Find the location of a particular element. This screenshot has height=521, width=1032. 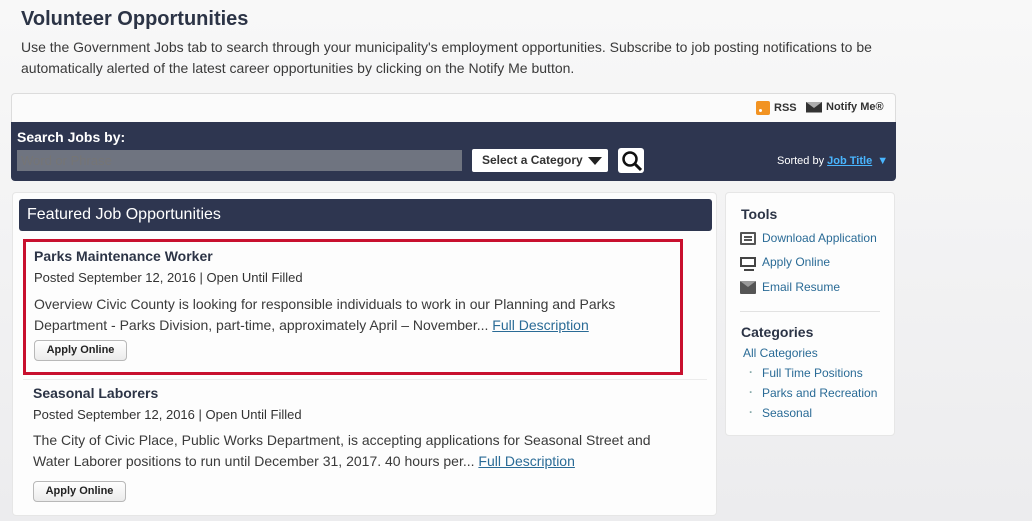

notify-me-link: Notify Me® is located at coordinates (845, 107).